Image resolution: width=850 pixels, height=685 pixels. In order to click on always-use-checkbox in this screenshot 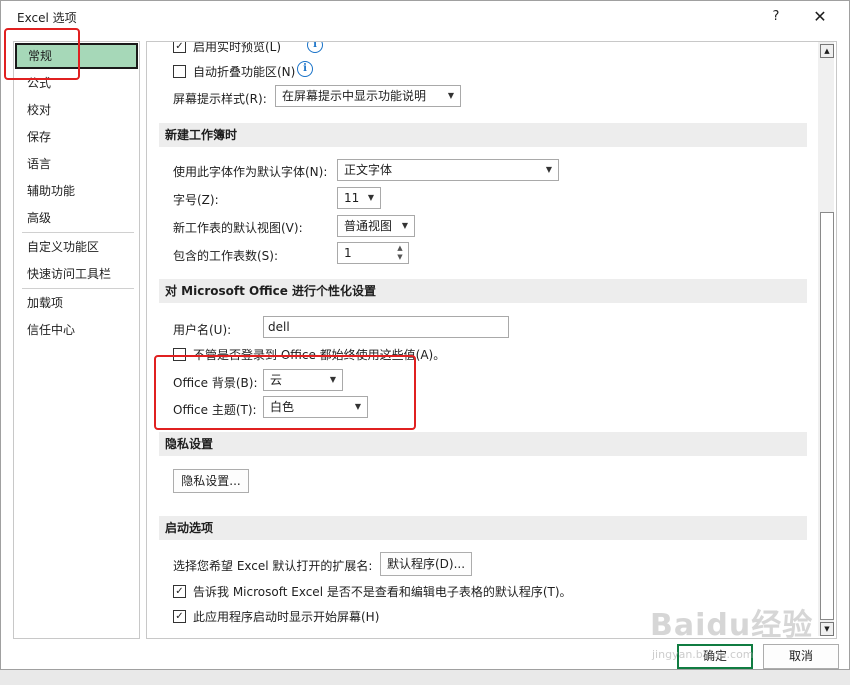, I will do `click(179, 354)`.